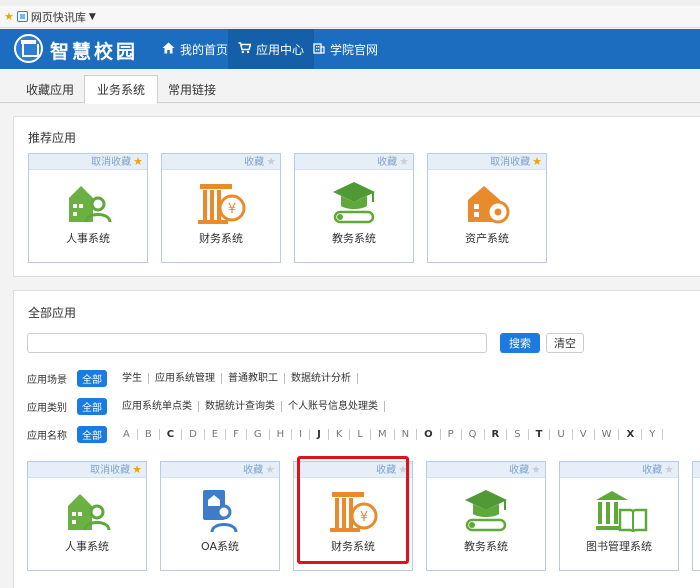 This screenshot has height=588, width=700. I want to click on recommended-apps-title: 推荐应用, so click(52, 138).